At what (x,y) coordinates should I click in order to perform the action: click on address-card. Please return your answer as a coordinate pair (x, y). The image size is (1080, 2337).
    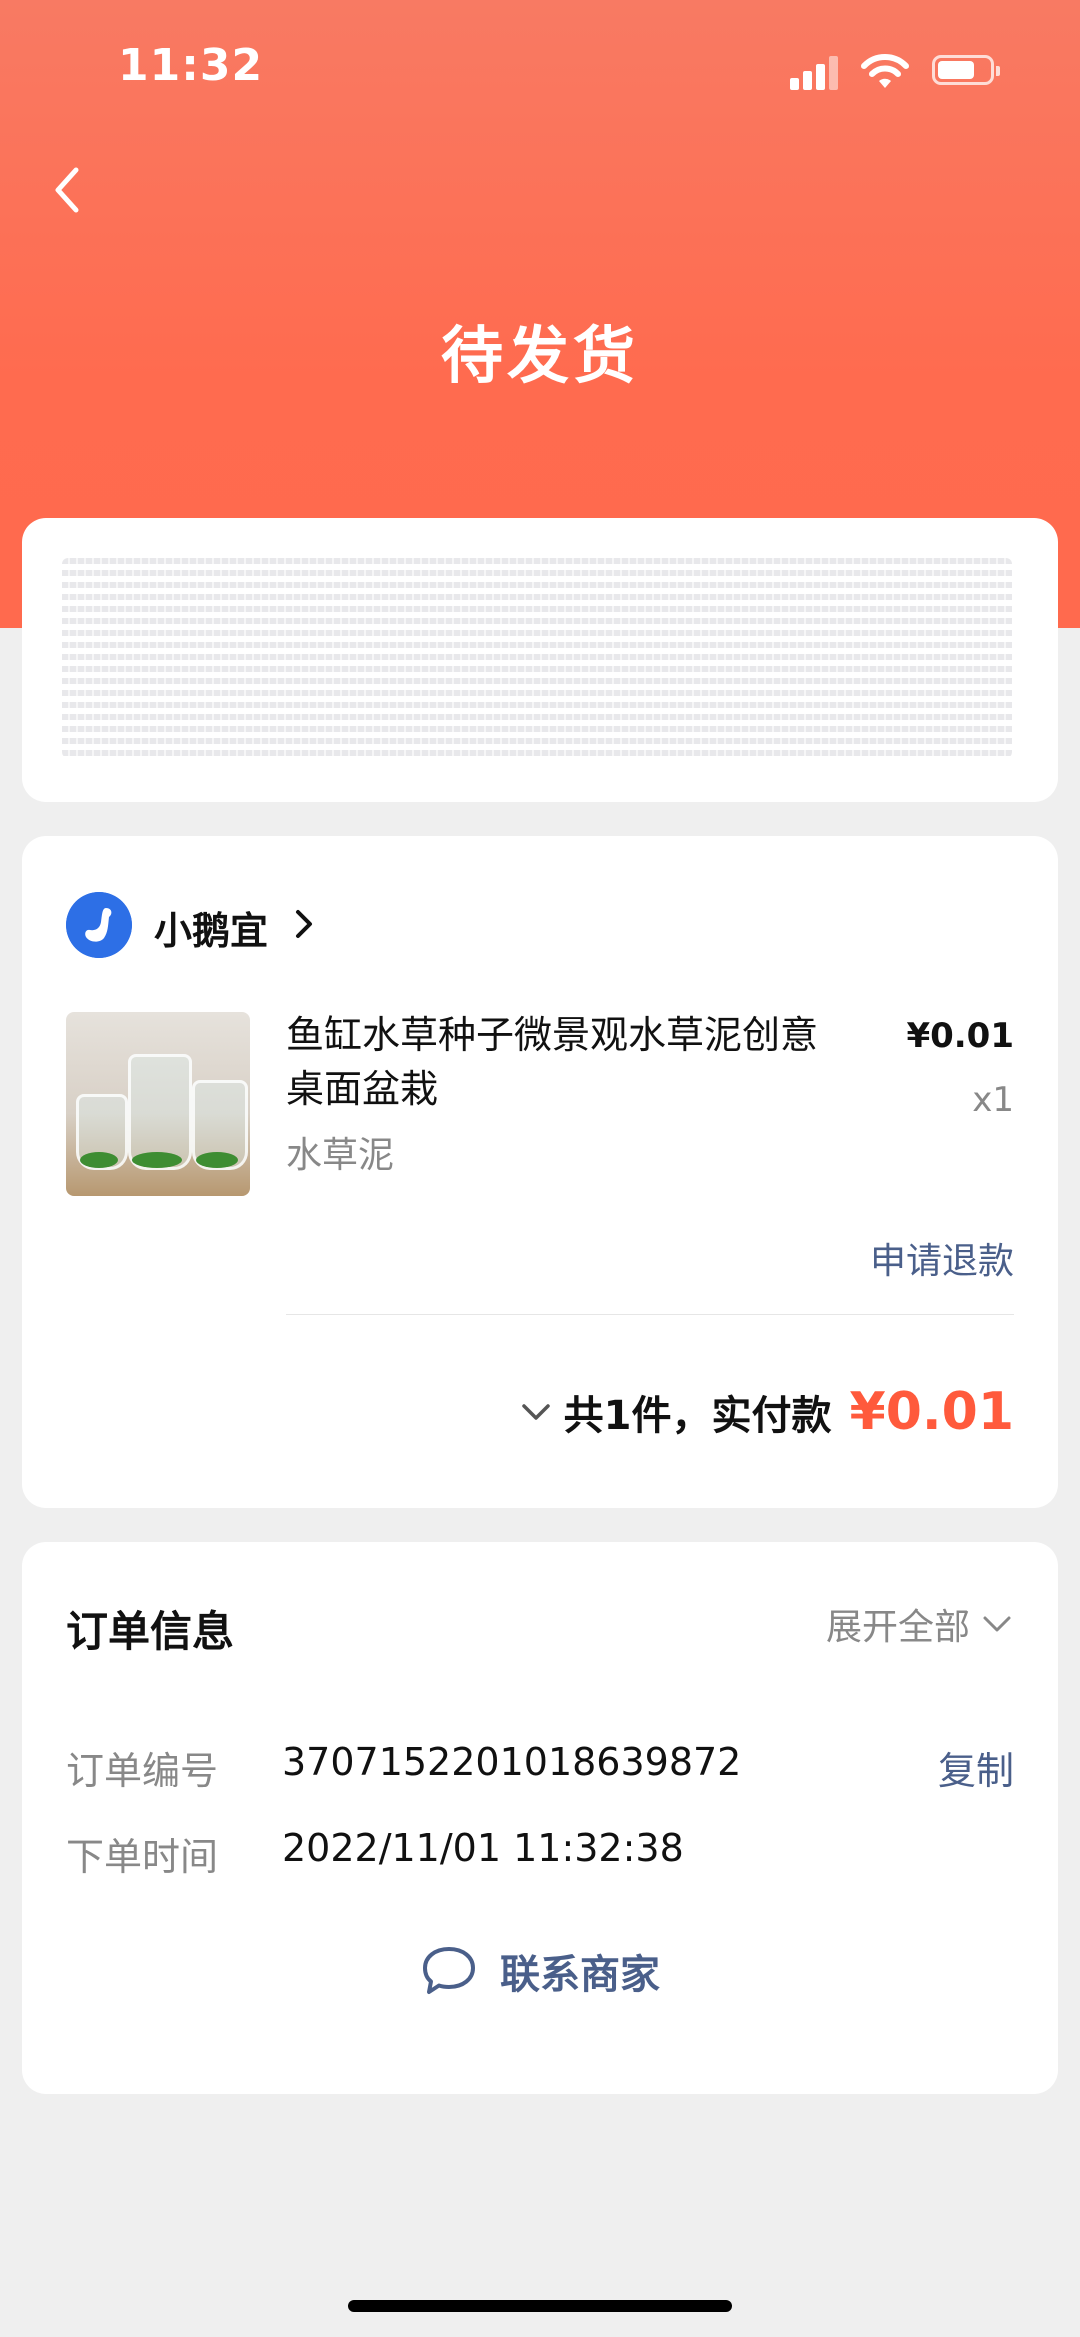
    Looking at the image, I should click on (540, 660).